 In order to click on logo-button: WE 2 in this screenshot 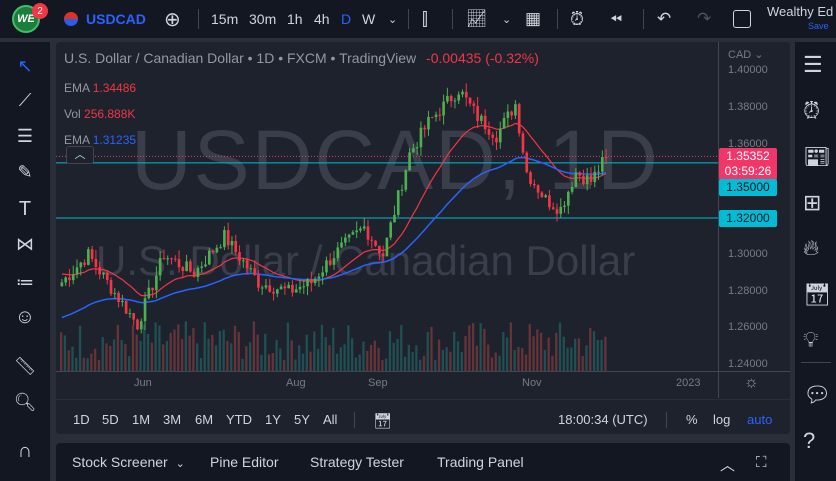, I will do `click(30, 19)`.